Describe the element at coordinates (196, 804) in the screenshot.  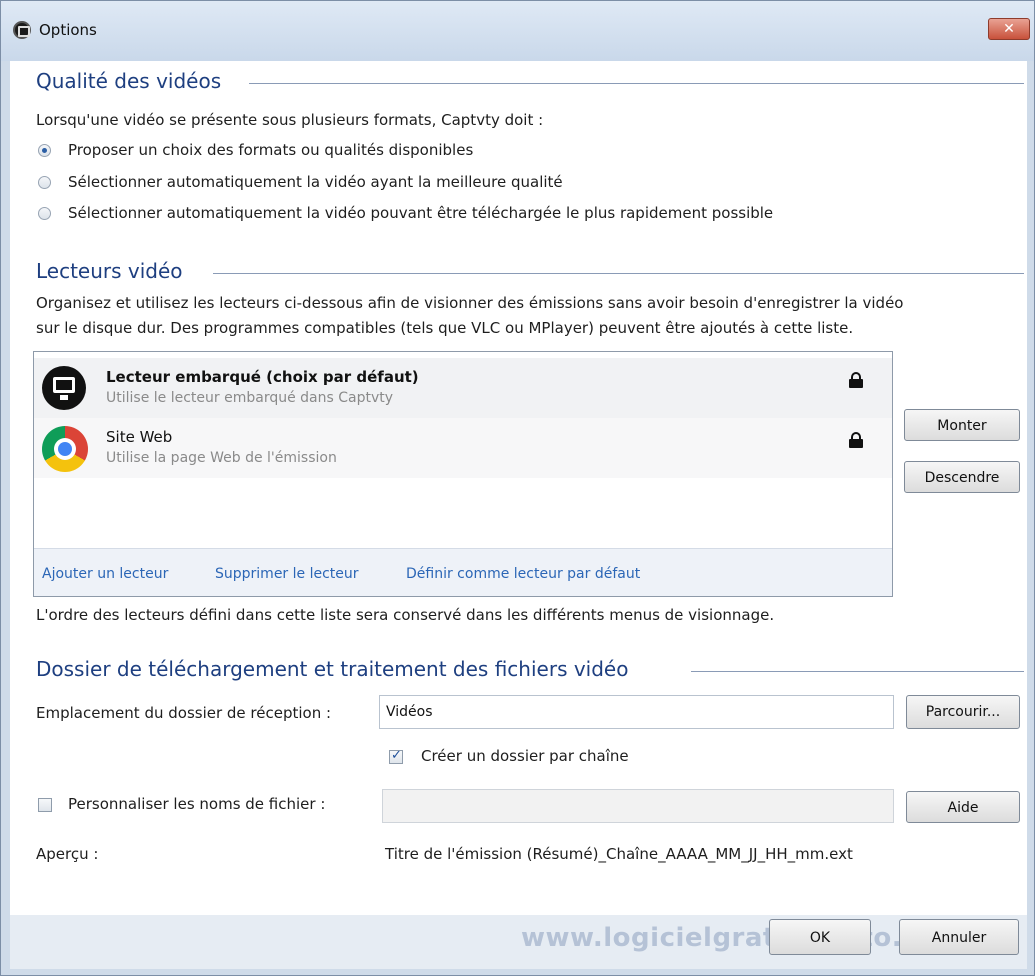
I see `custom-filenames-label: Personnaliser les noms de fichier :` at that location.